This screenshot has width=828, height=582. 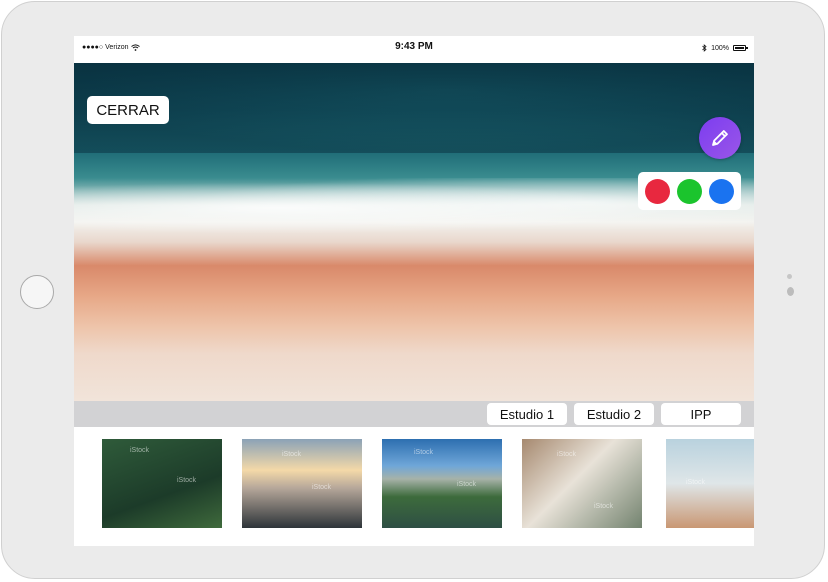 What do you see at coordinates (128, 110) in the screenshot?
I see `close-button: CERRAR` at bounding box center [128, 110].